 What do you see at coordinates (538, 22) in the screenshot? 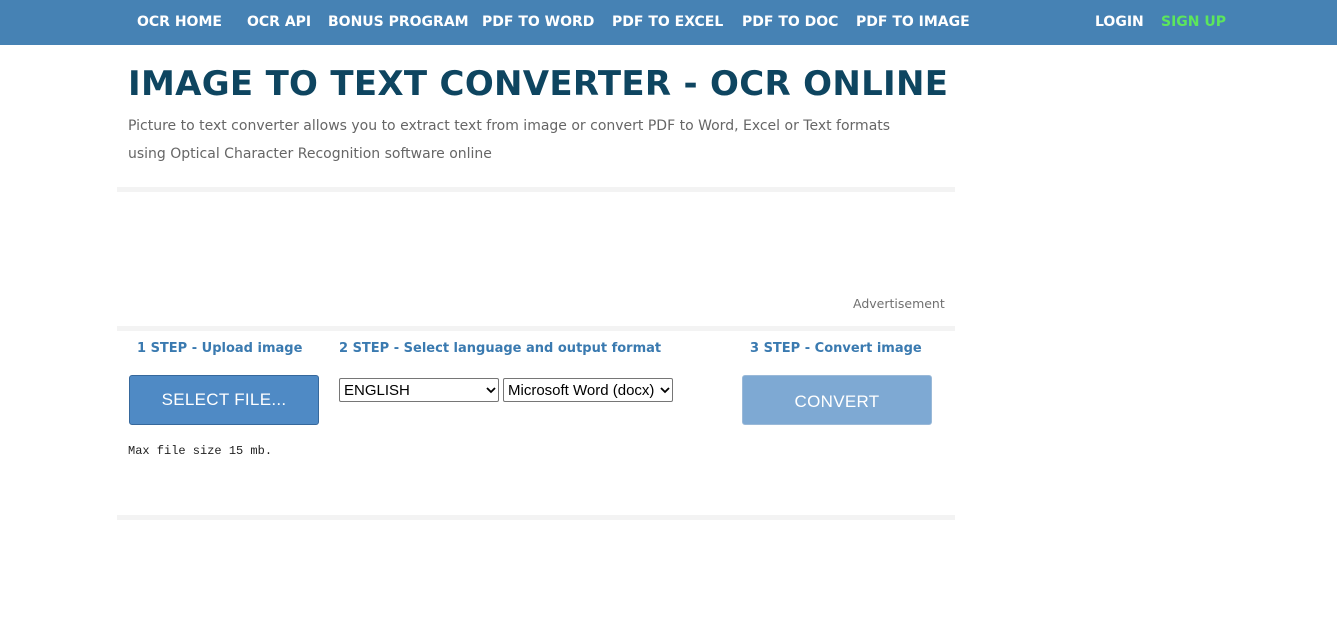
I see `nav-pdf-to-word: PDF TO WORD` at bounding box center [538, 22].